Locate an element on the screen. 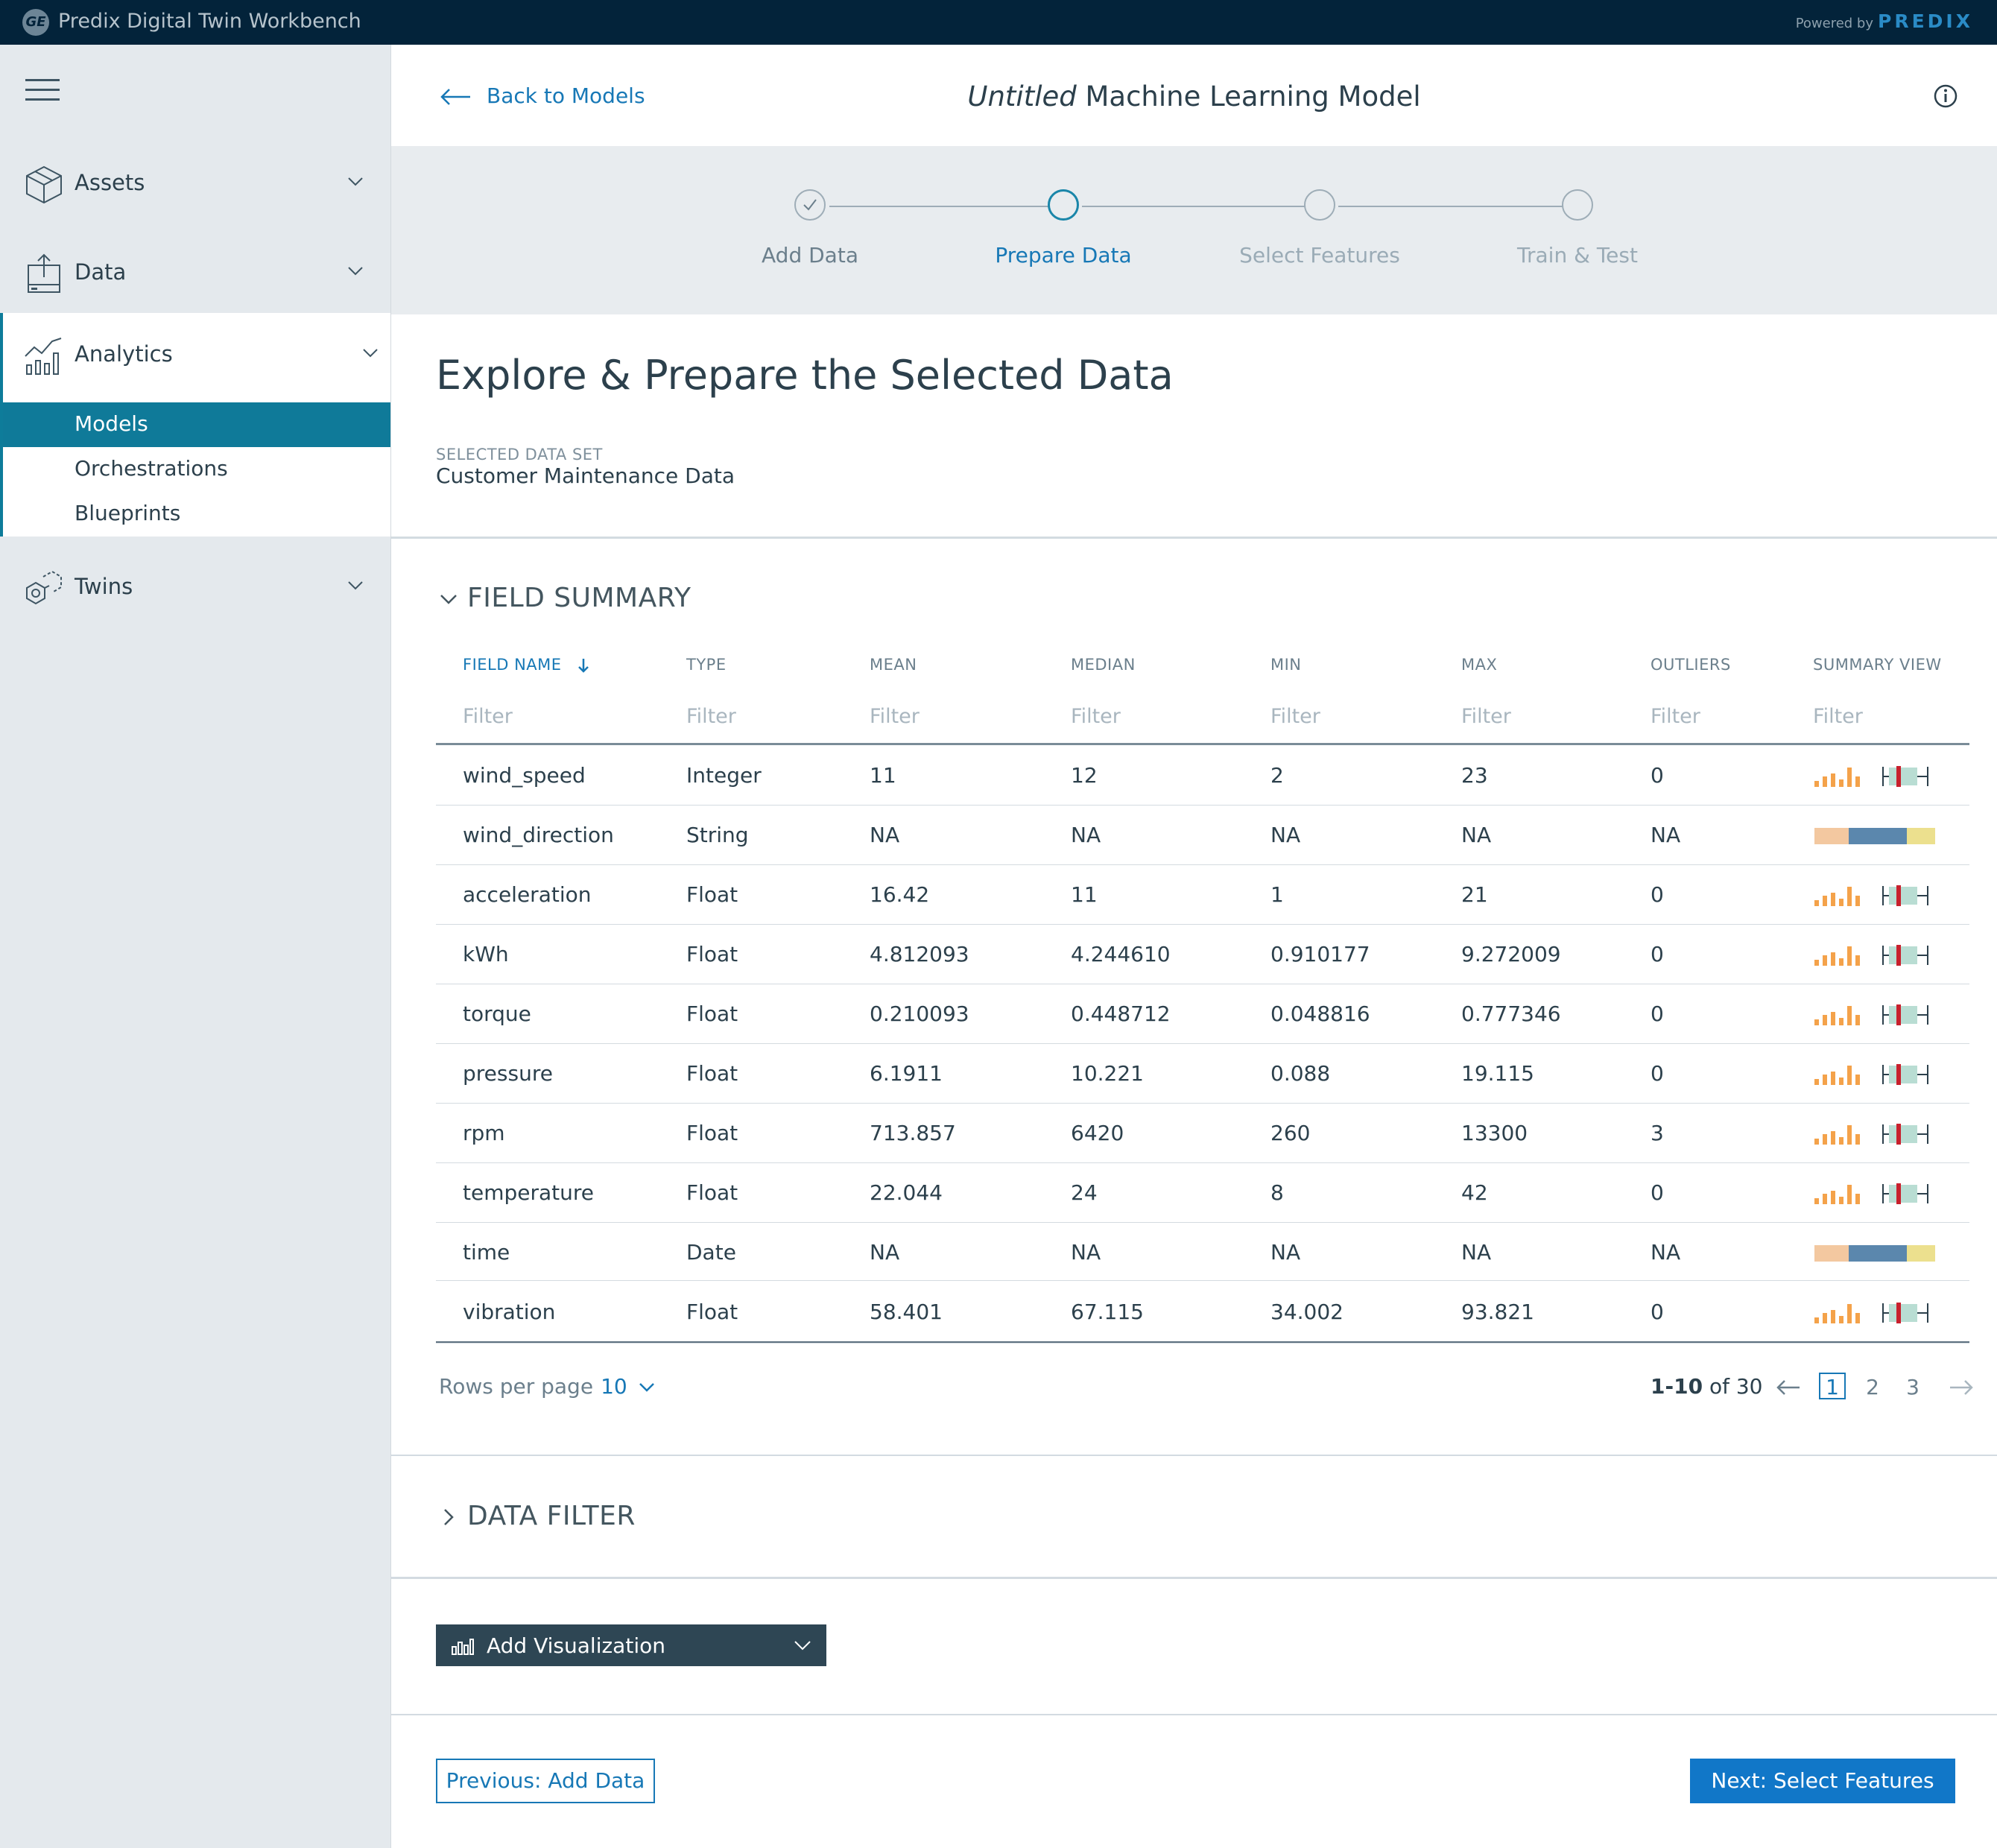  hamburger-menu-icon is located at coordinates (42, 90).